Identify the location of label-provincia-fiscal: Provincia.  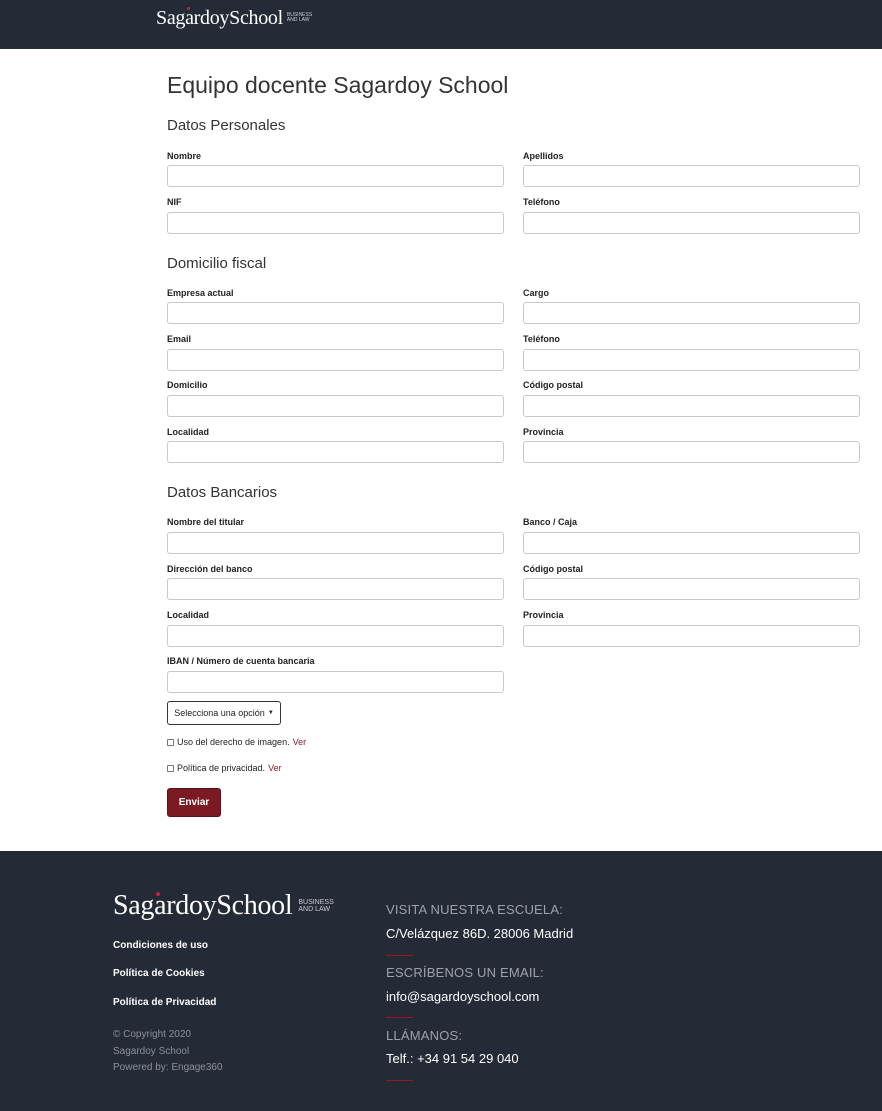
(543, 432).